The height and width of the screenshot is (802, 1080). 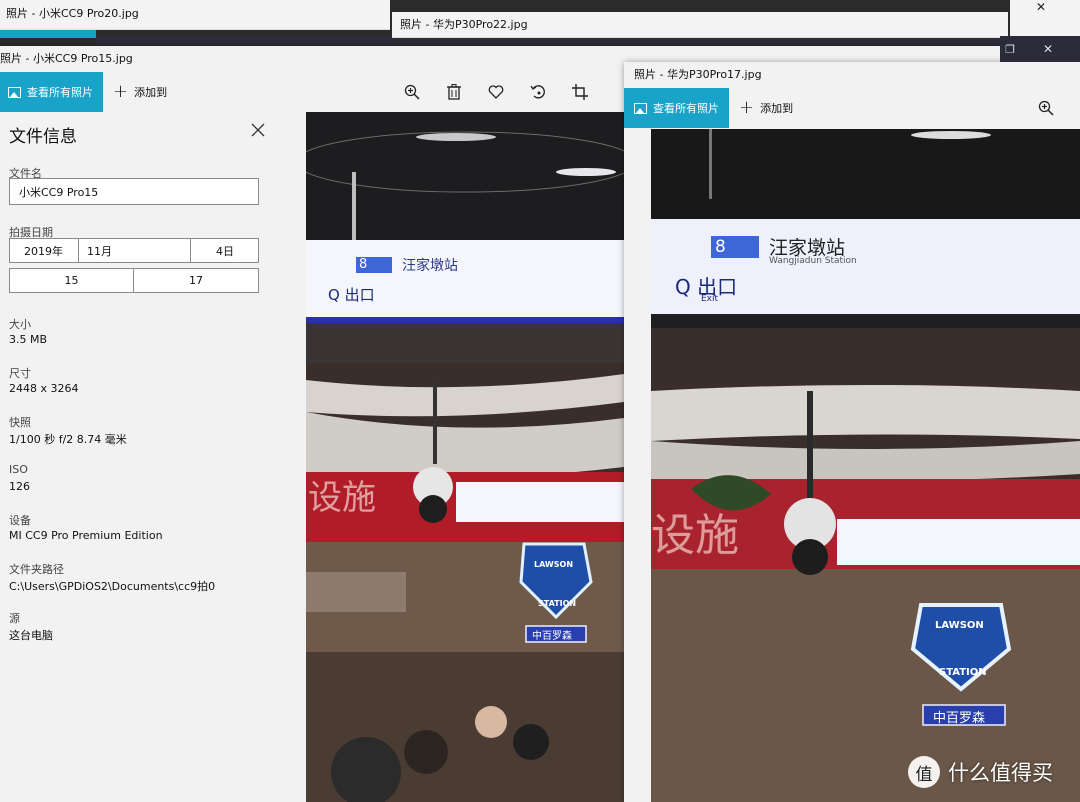 I want to click on photo-banner-text: 设施, so click(x=342, y=498).